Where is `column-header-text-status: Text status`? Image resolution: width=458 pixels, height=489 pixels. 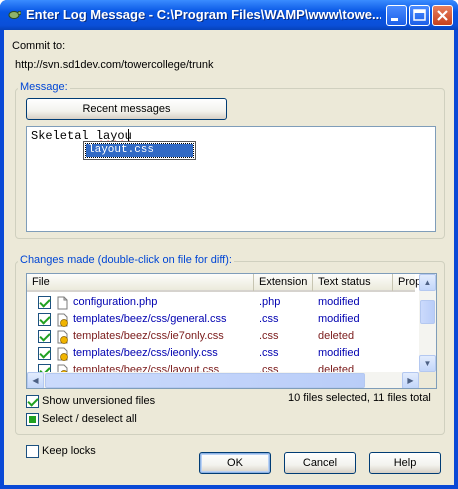
column-header-text-status: Text status is located at coordinates (353, 282).